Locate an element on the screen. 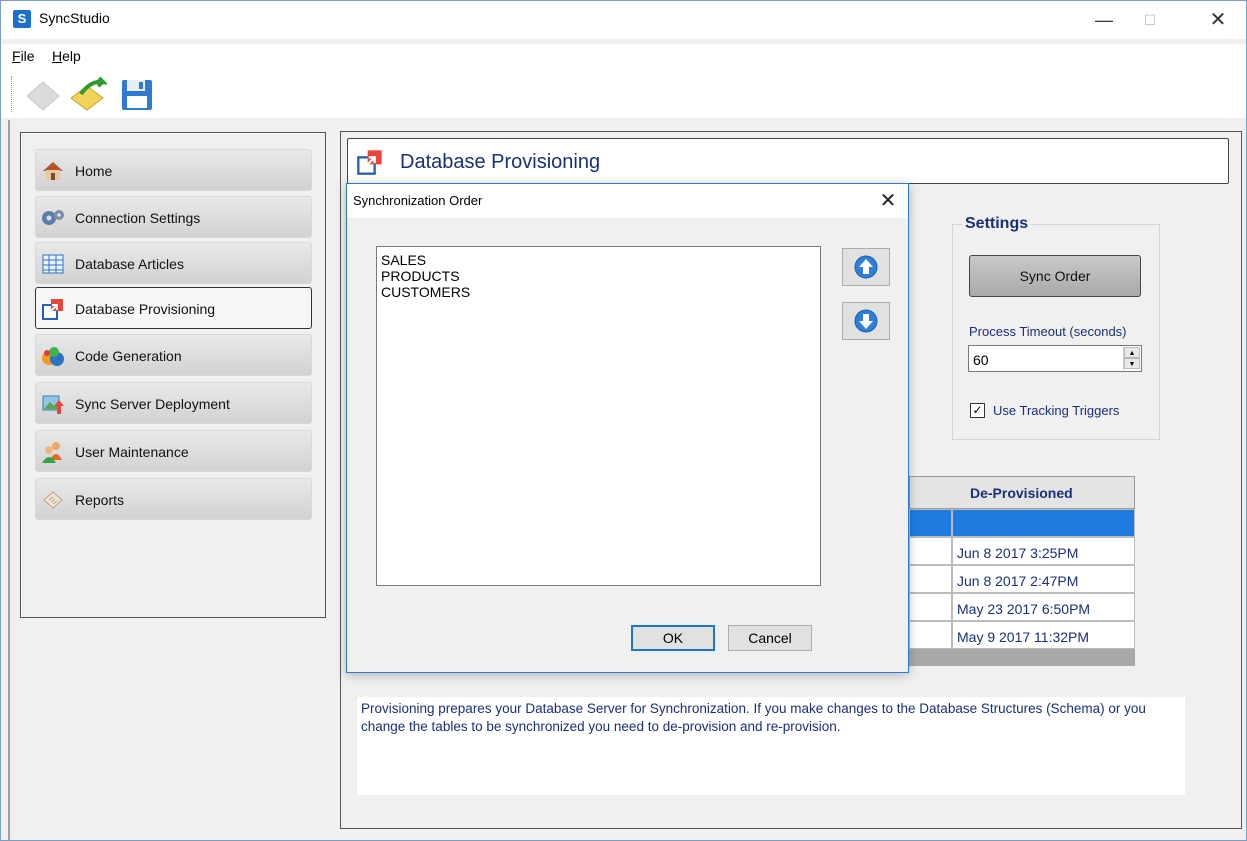  nav-code-generation-button: Code Generation is located at coordinates (173, 355).